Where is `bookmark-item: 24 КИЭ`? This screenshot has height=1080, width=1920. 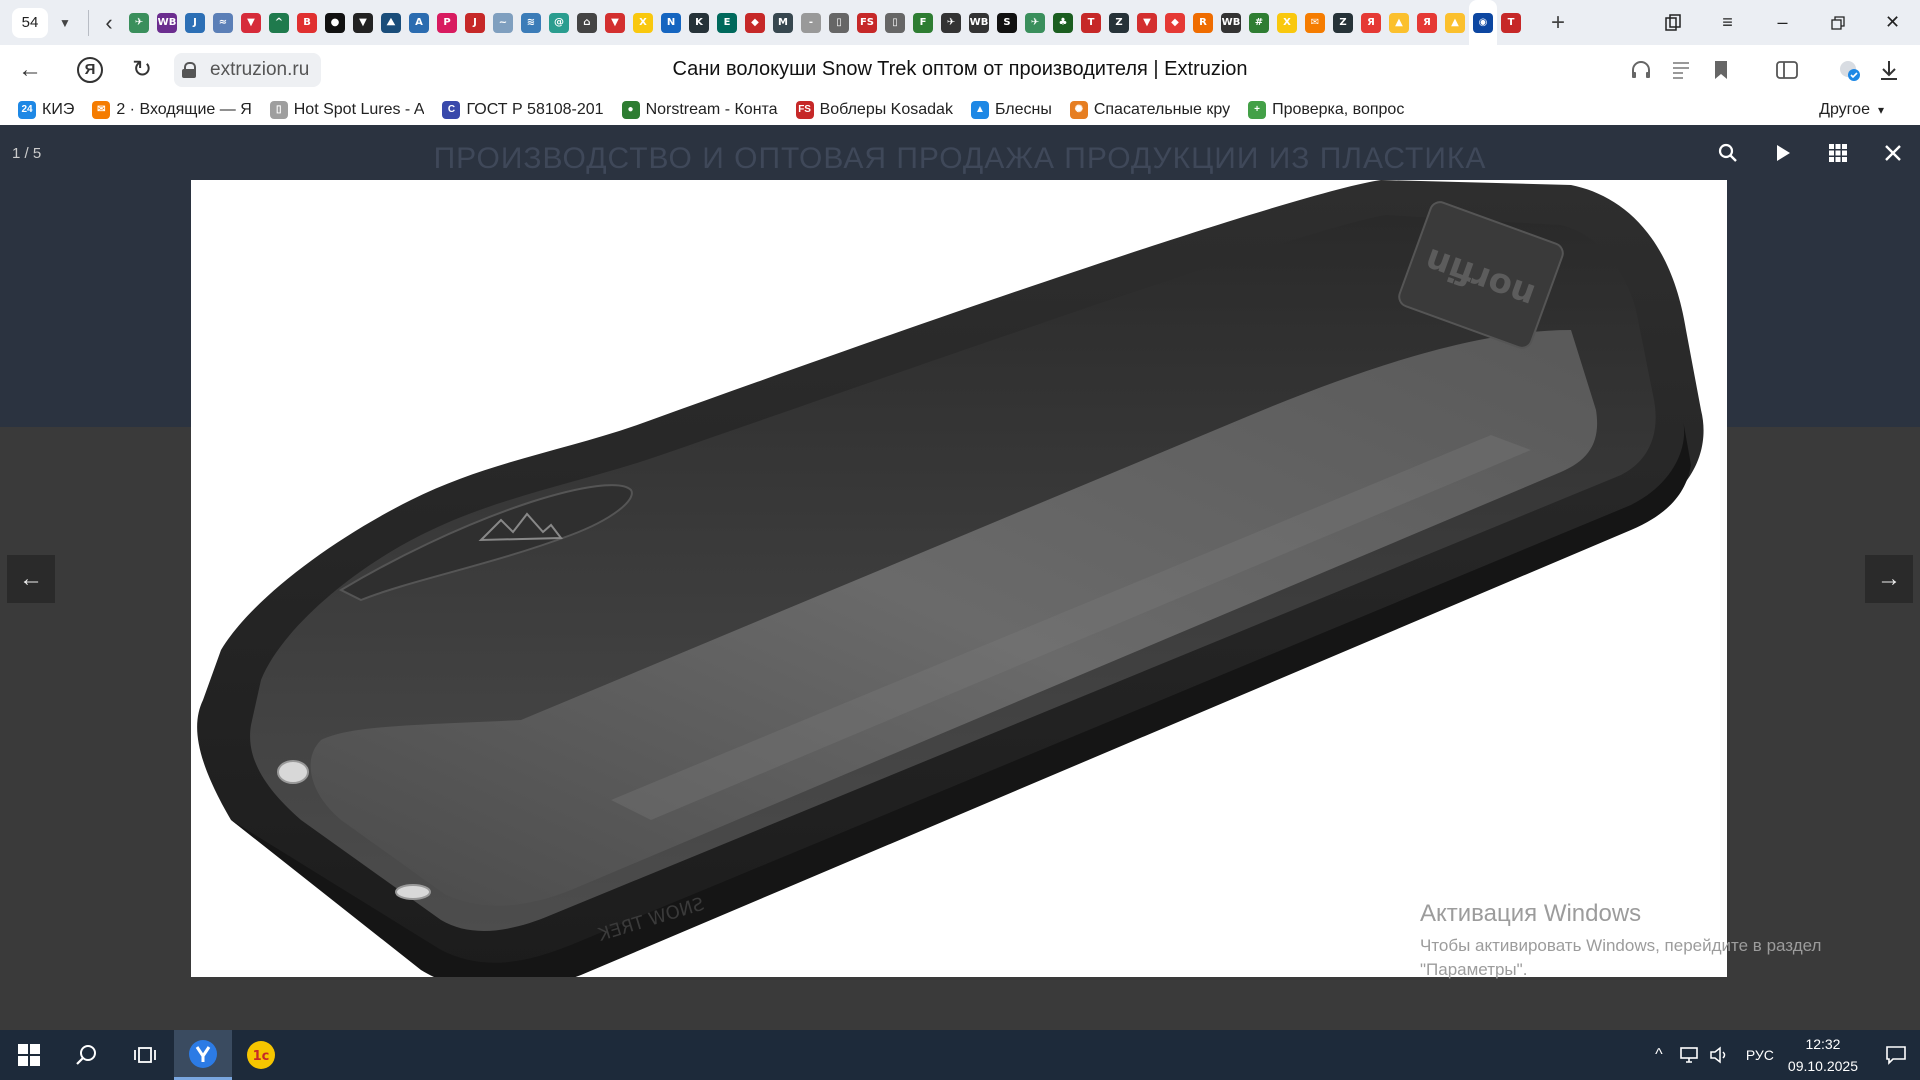
bookmark-item: 24 КИЭ is located at coordinates (46, 109).